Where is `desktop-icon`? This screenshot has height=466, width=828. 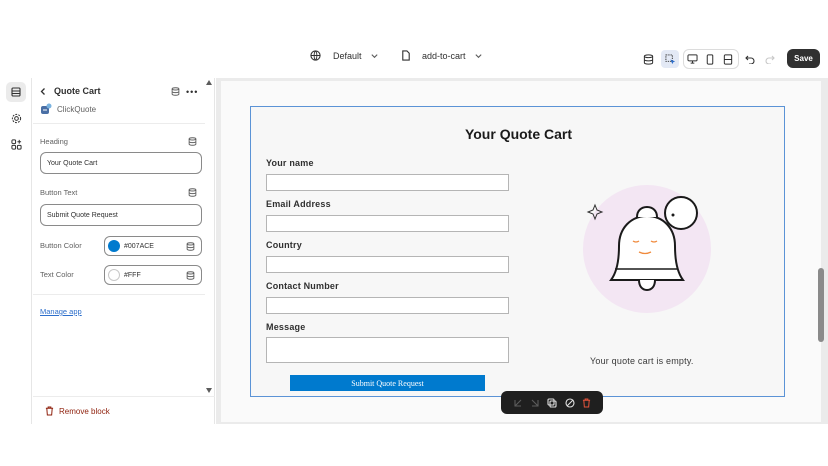 desktop-icon is located at coordinates (692, 59).